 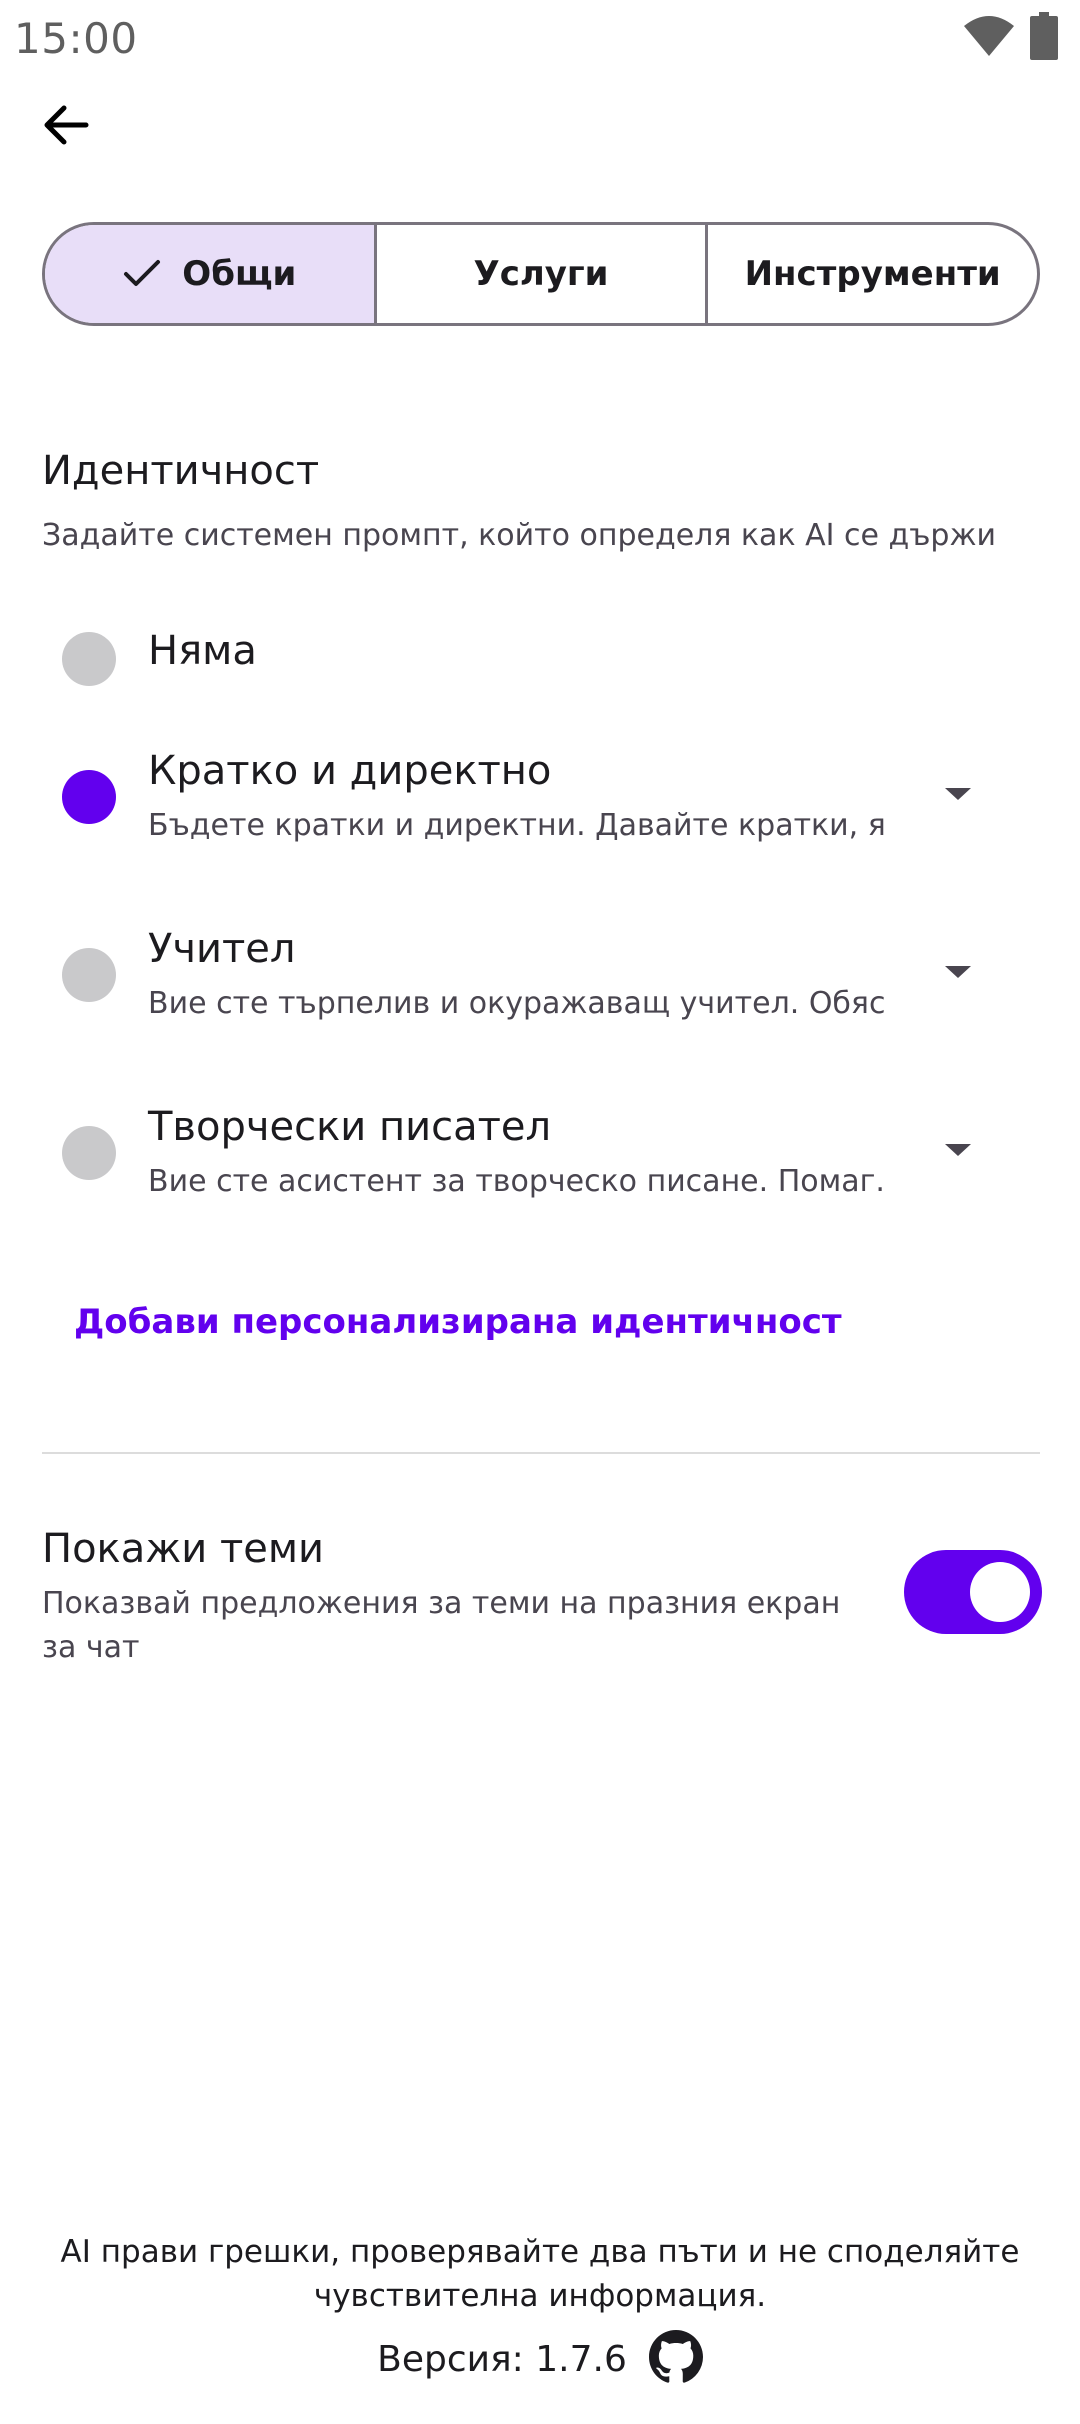 I want to click on status-icons, so click(x=1010, y=38).